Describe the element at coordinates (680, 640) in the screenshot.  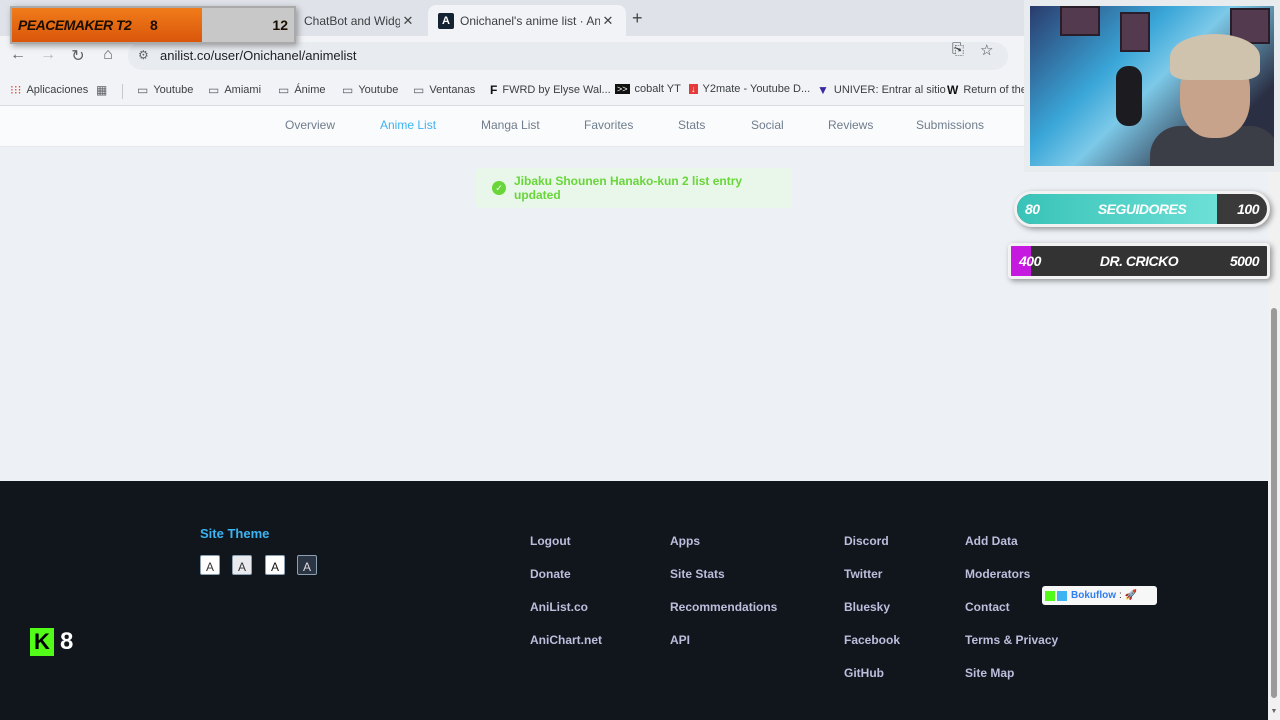
I see `footer-link-api: API` at that location.